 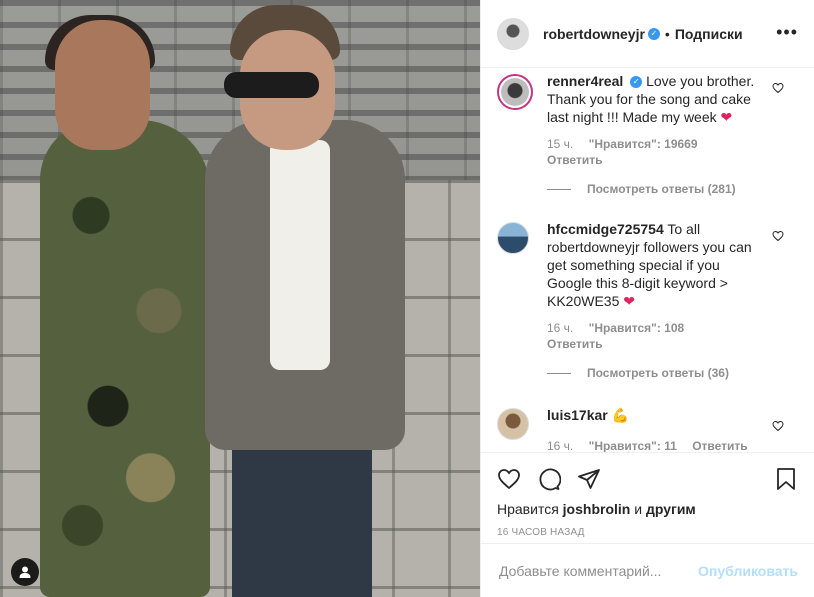 What do you see at coordinates (513, 33) in the screenshot?
I see `author-avatar` at bounding box center [513, 33].